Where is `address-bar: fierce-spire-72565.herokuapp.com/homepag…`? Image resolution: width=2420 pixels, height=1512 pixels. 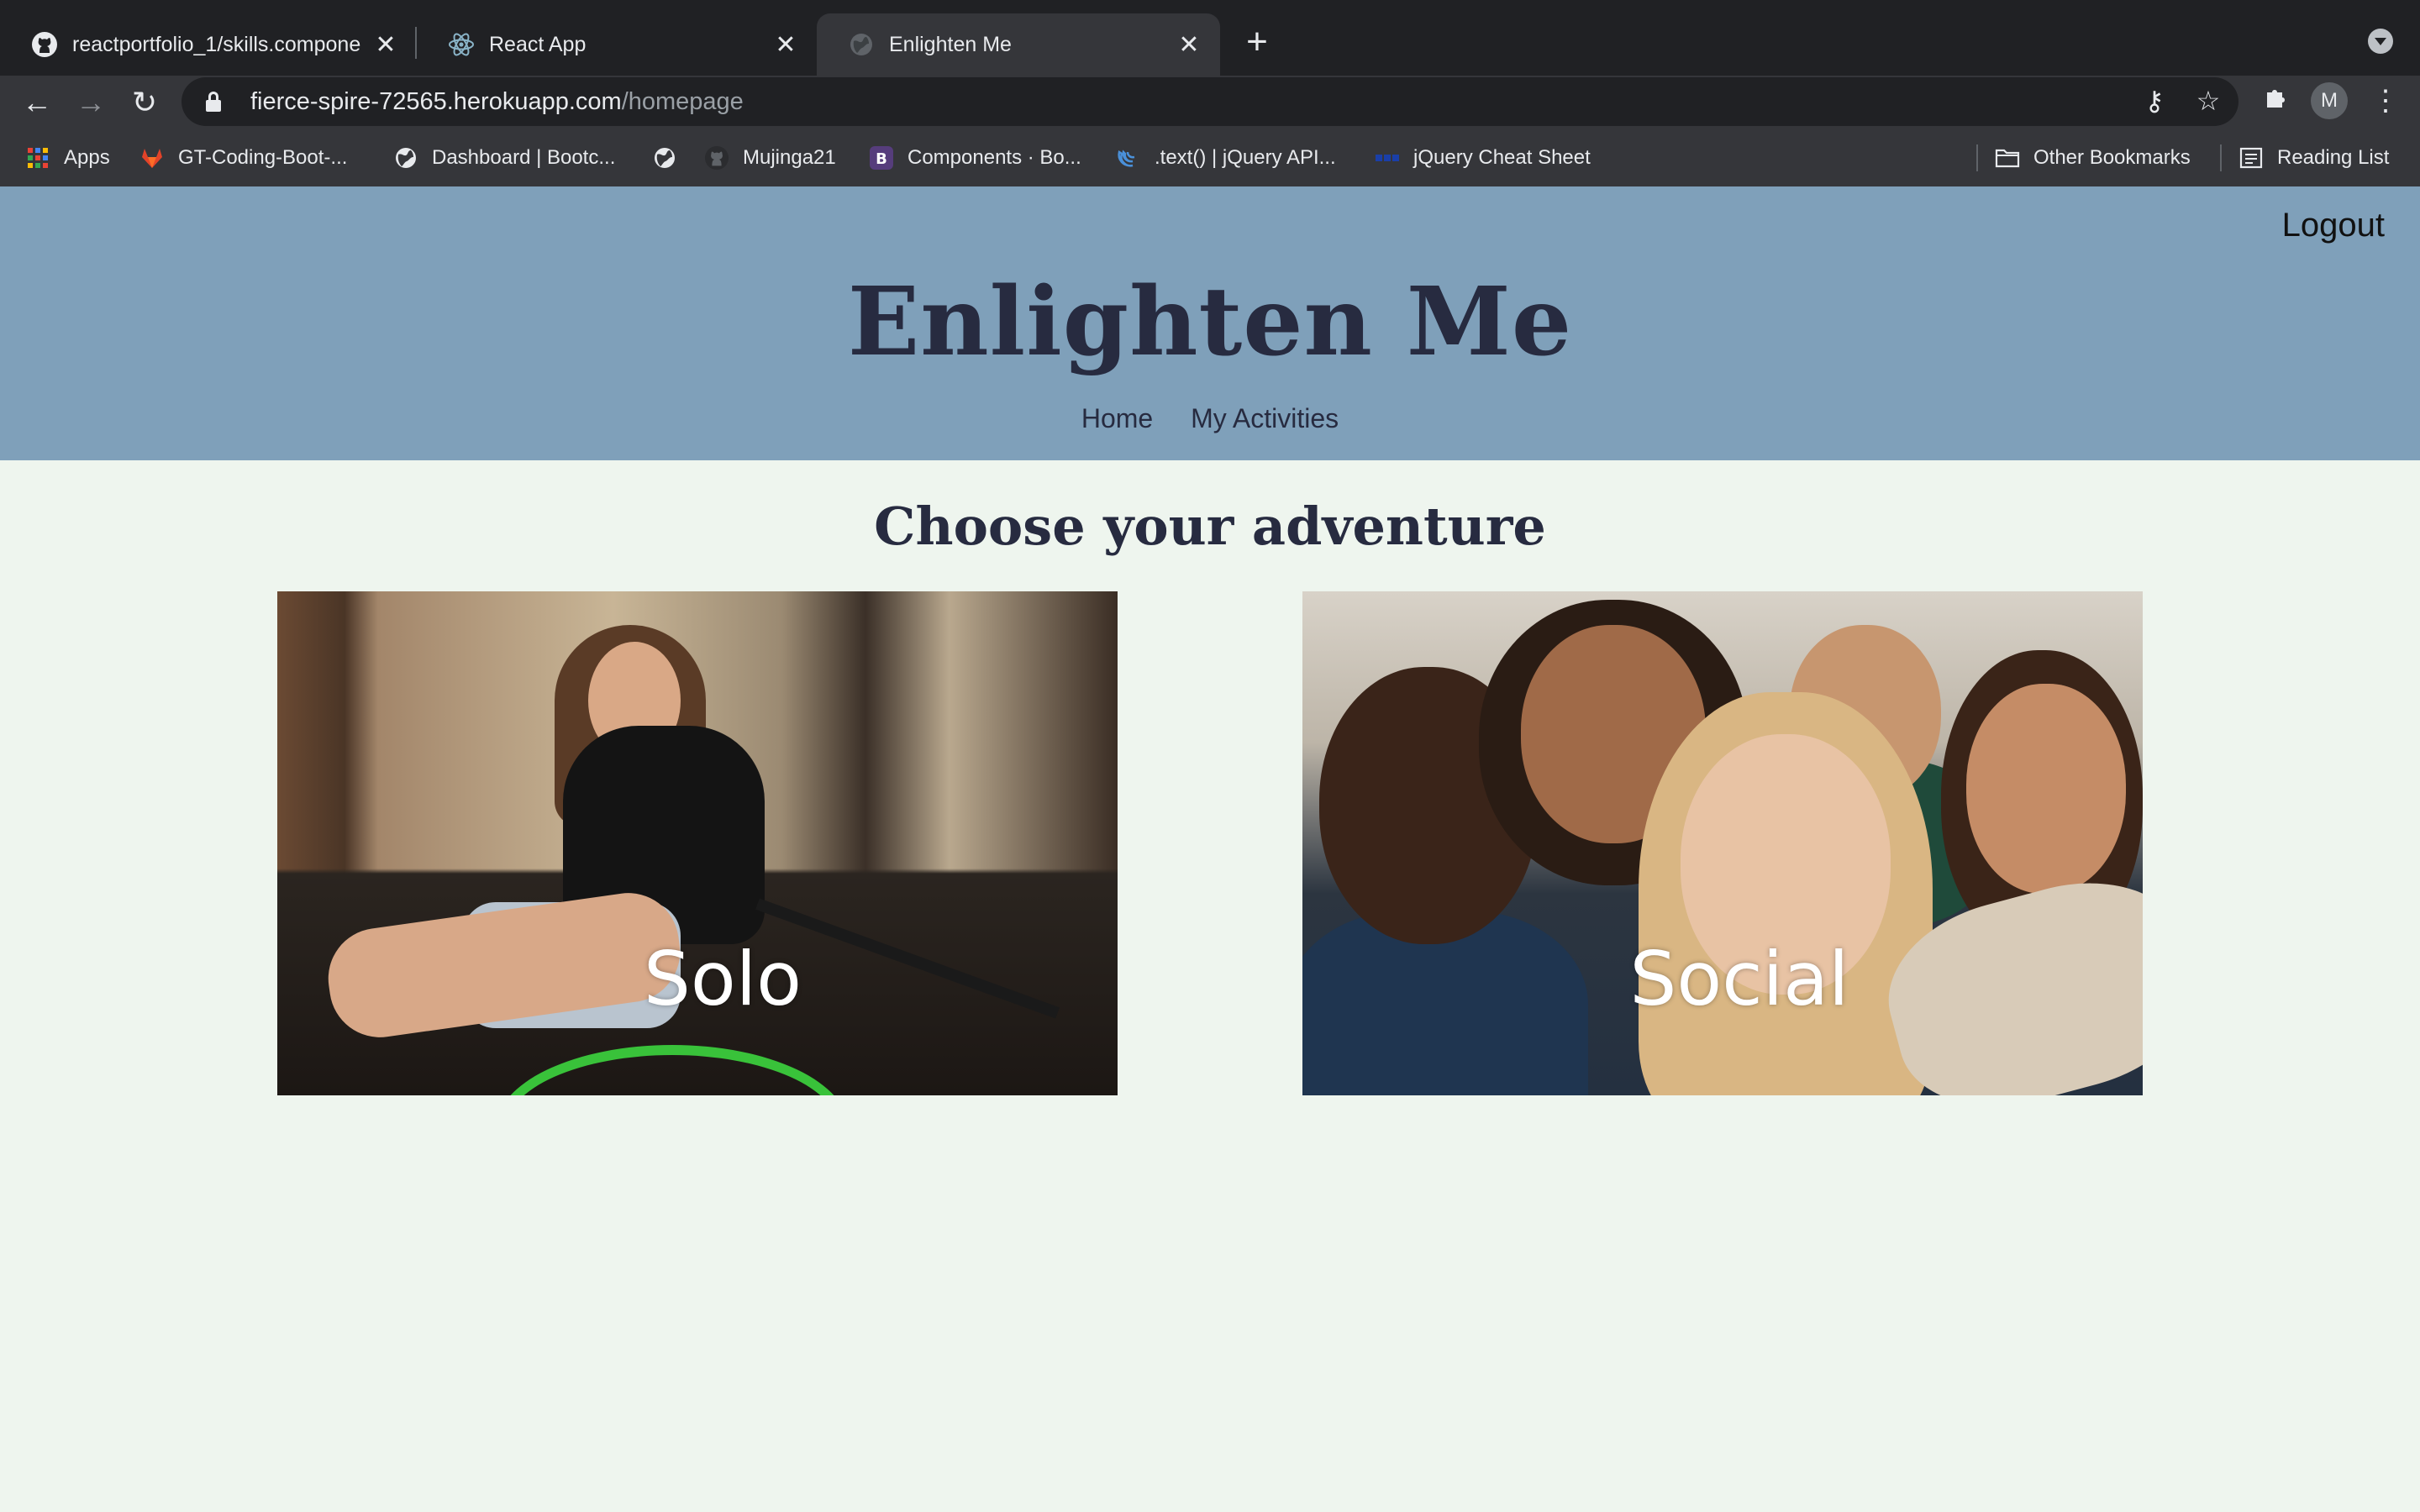 address-bar: fierce-spire-72565.herokuapp.com/homepag… is located at coordinates (1210, 101).